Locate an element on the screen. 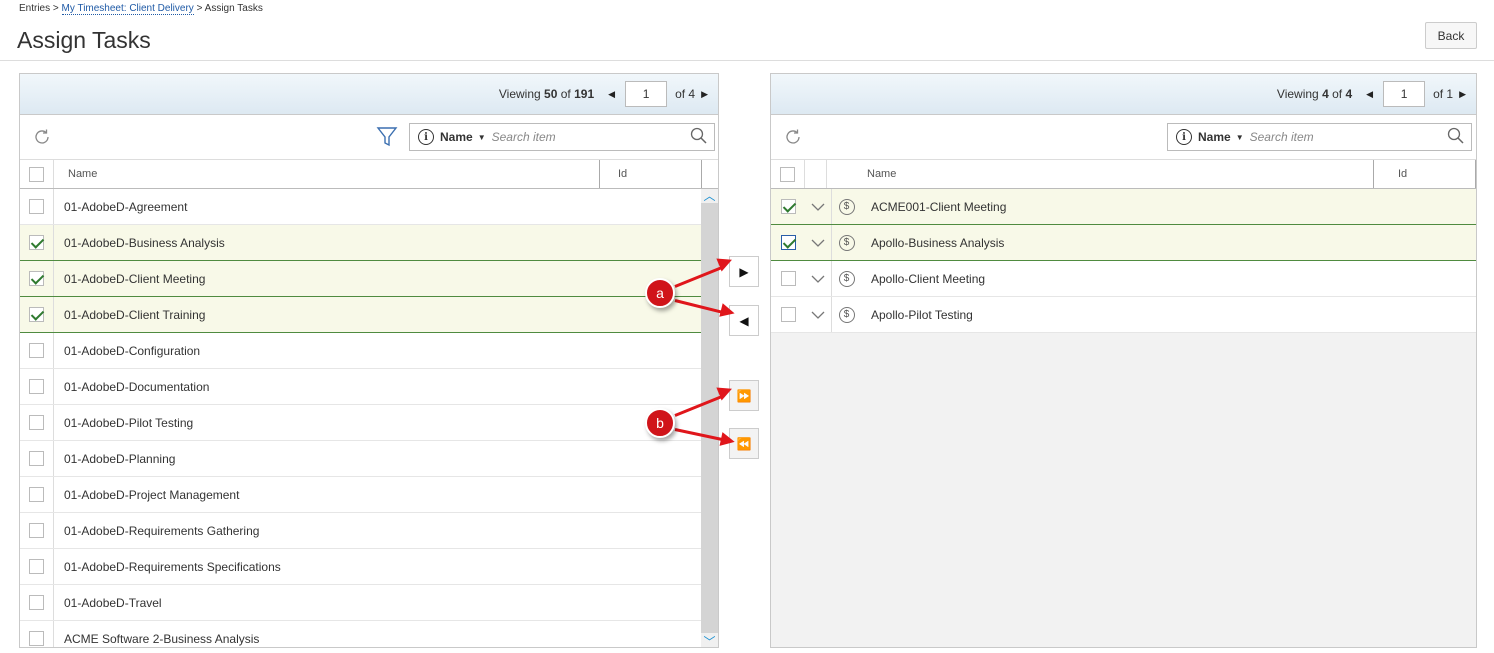 This screenshot has height=653, width=1494. task-name: Apollo-Business Analysis is located at coordinates (938, 242).